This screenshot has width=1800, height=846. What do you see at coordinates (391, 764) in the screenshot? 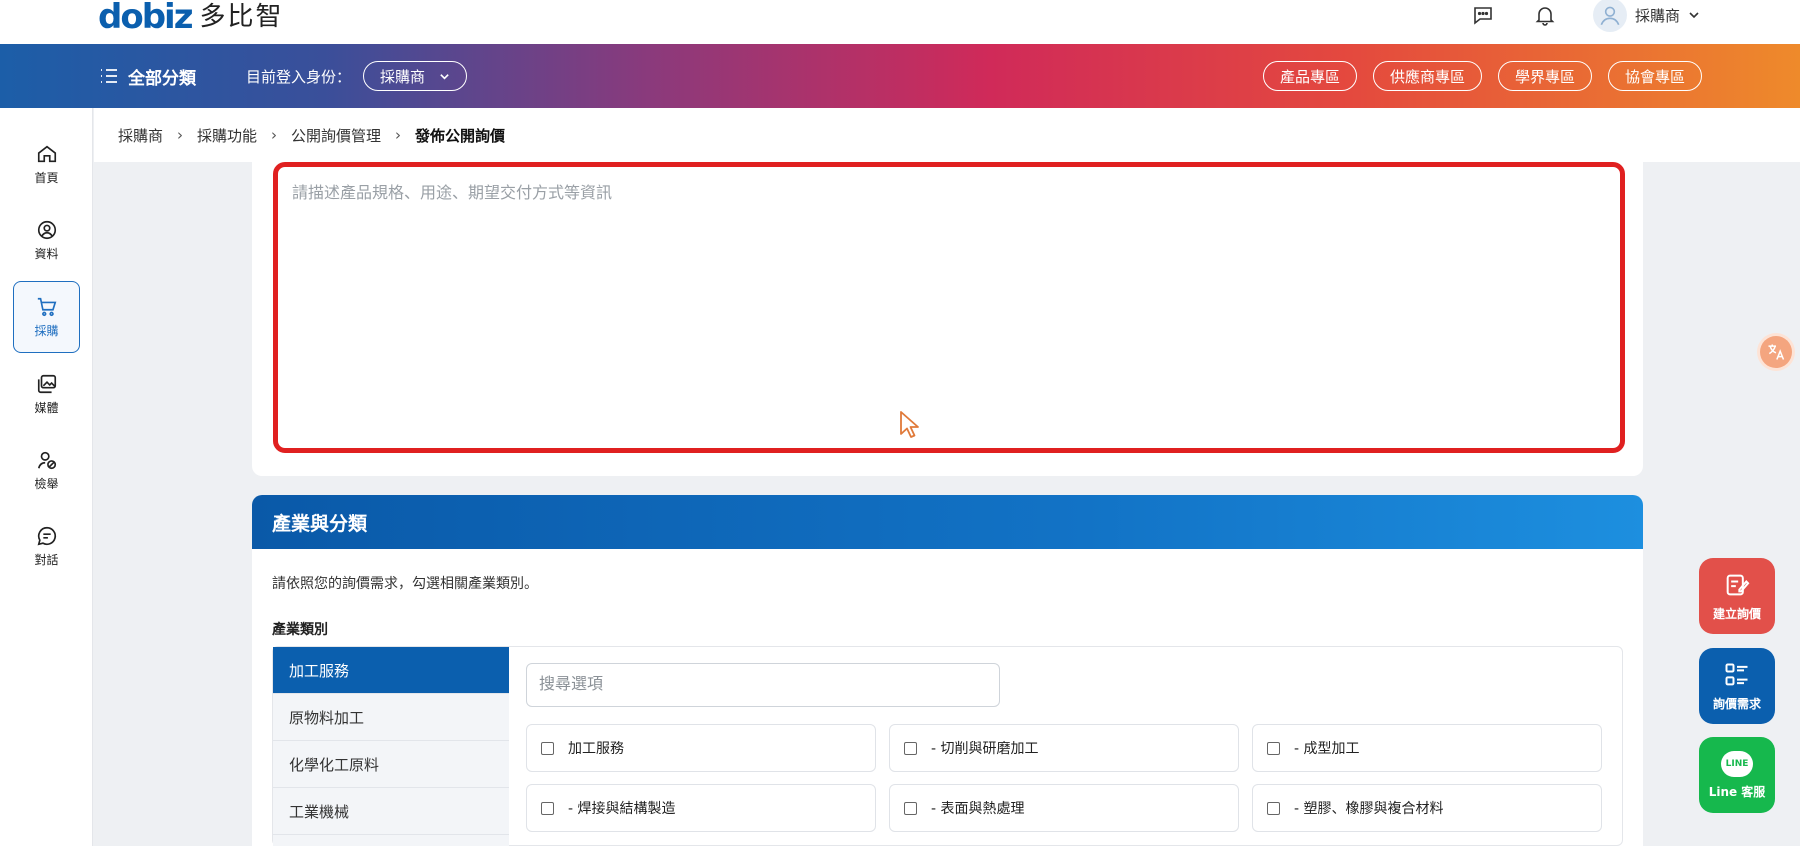
I see `category-item: 化學化工原料` at bounding box center [391, 764].